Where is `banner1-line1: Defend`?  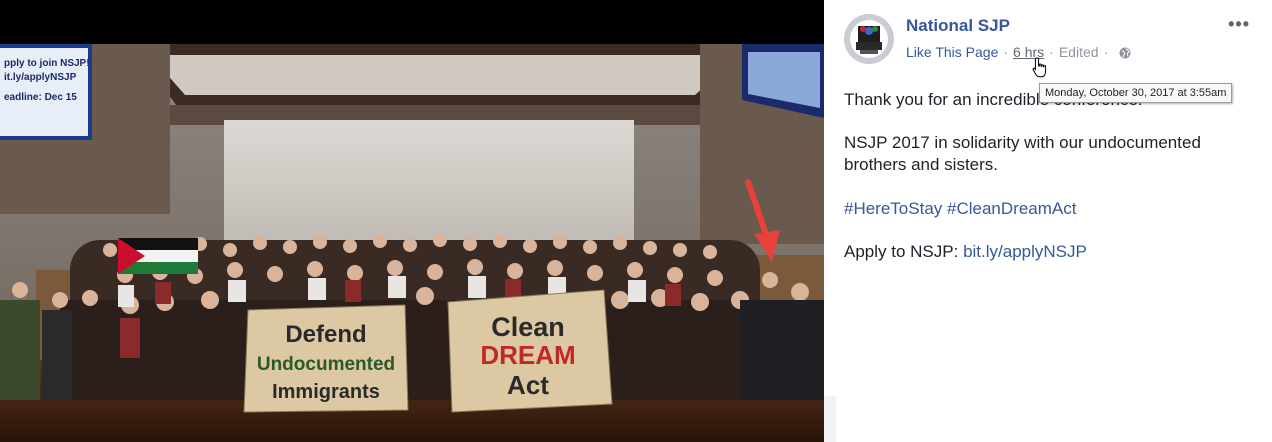
banner1-line1: Defend is located at coordinates (325, 334).